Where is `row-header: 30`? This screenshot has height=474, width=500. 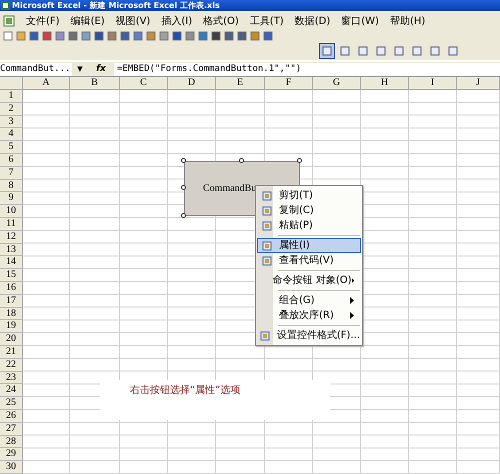 row-header: 30 is located at coordinates (11, 467).